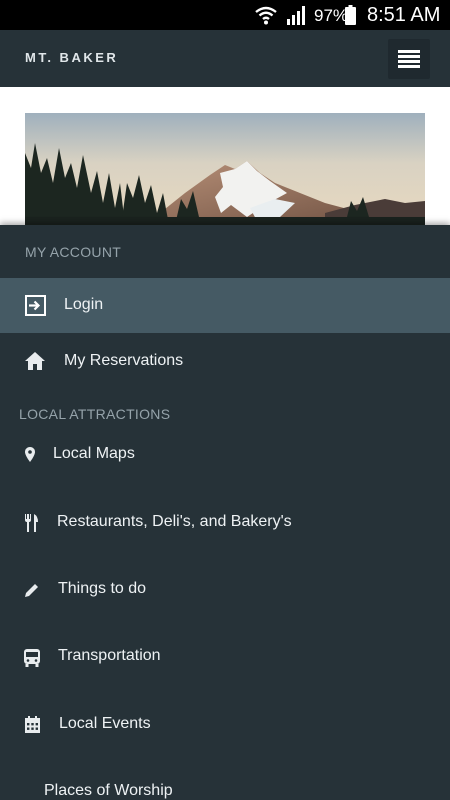 The image size is (450, 800). I want to click on drawer-item-local-events: Local Events, so click(225, 725).